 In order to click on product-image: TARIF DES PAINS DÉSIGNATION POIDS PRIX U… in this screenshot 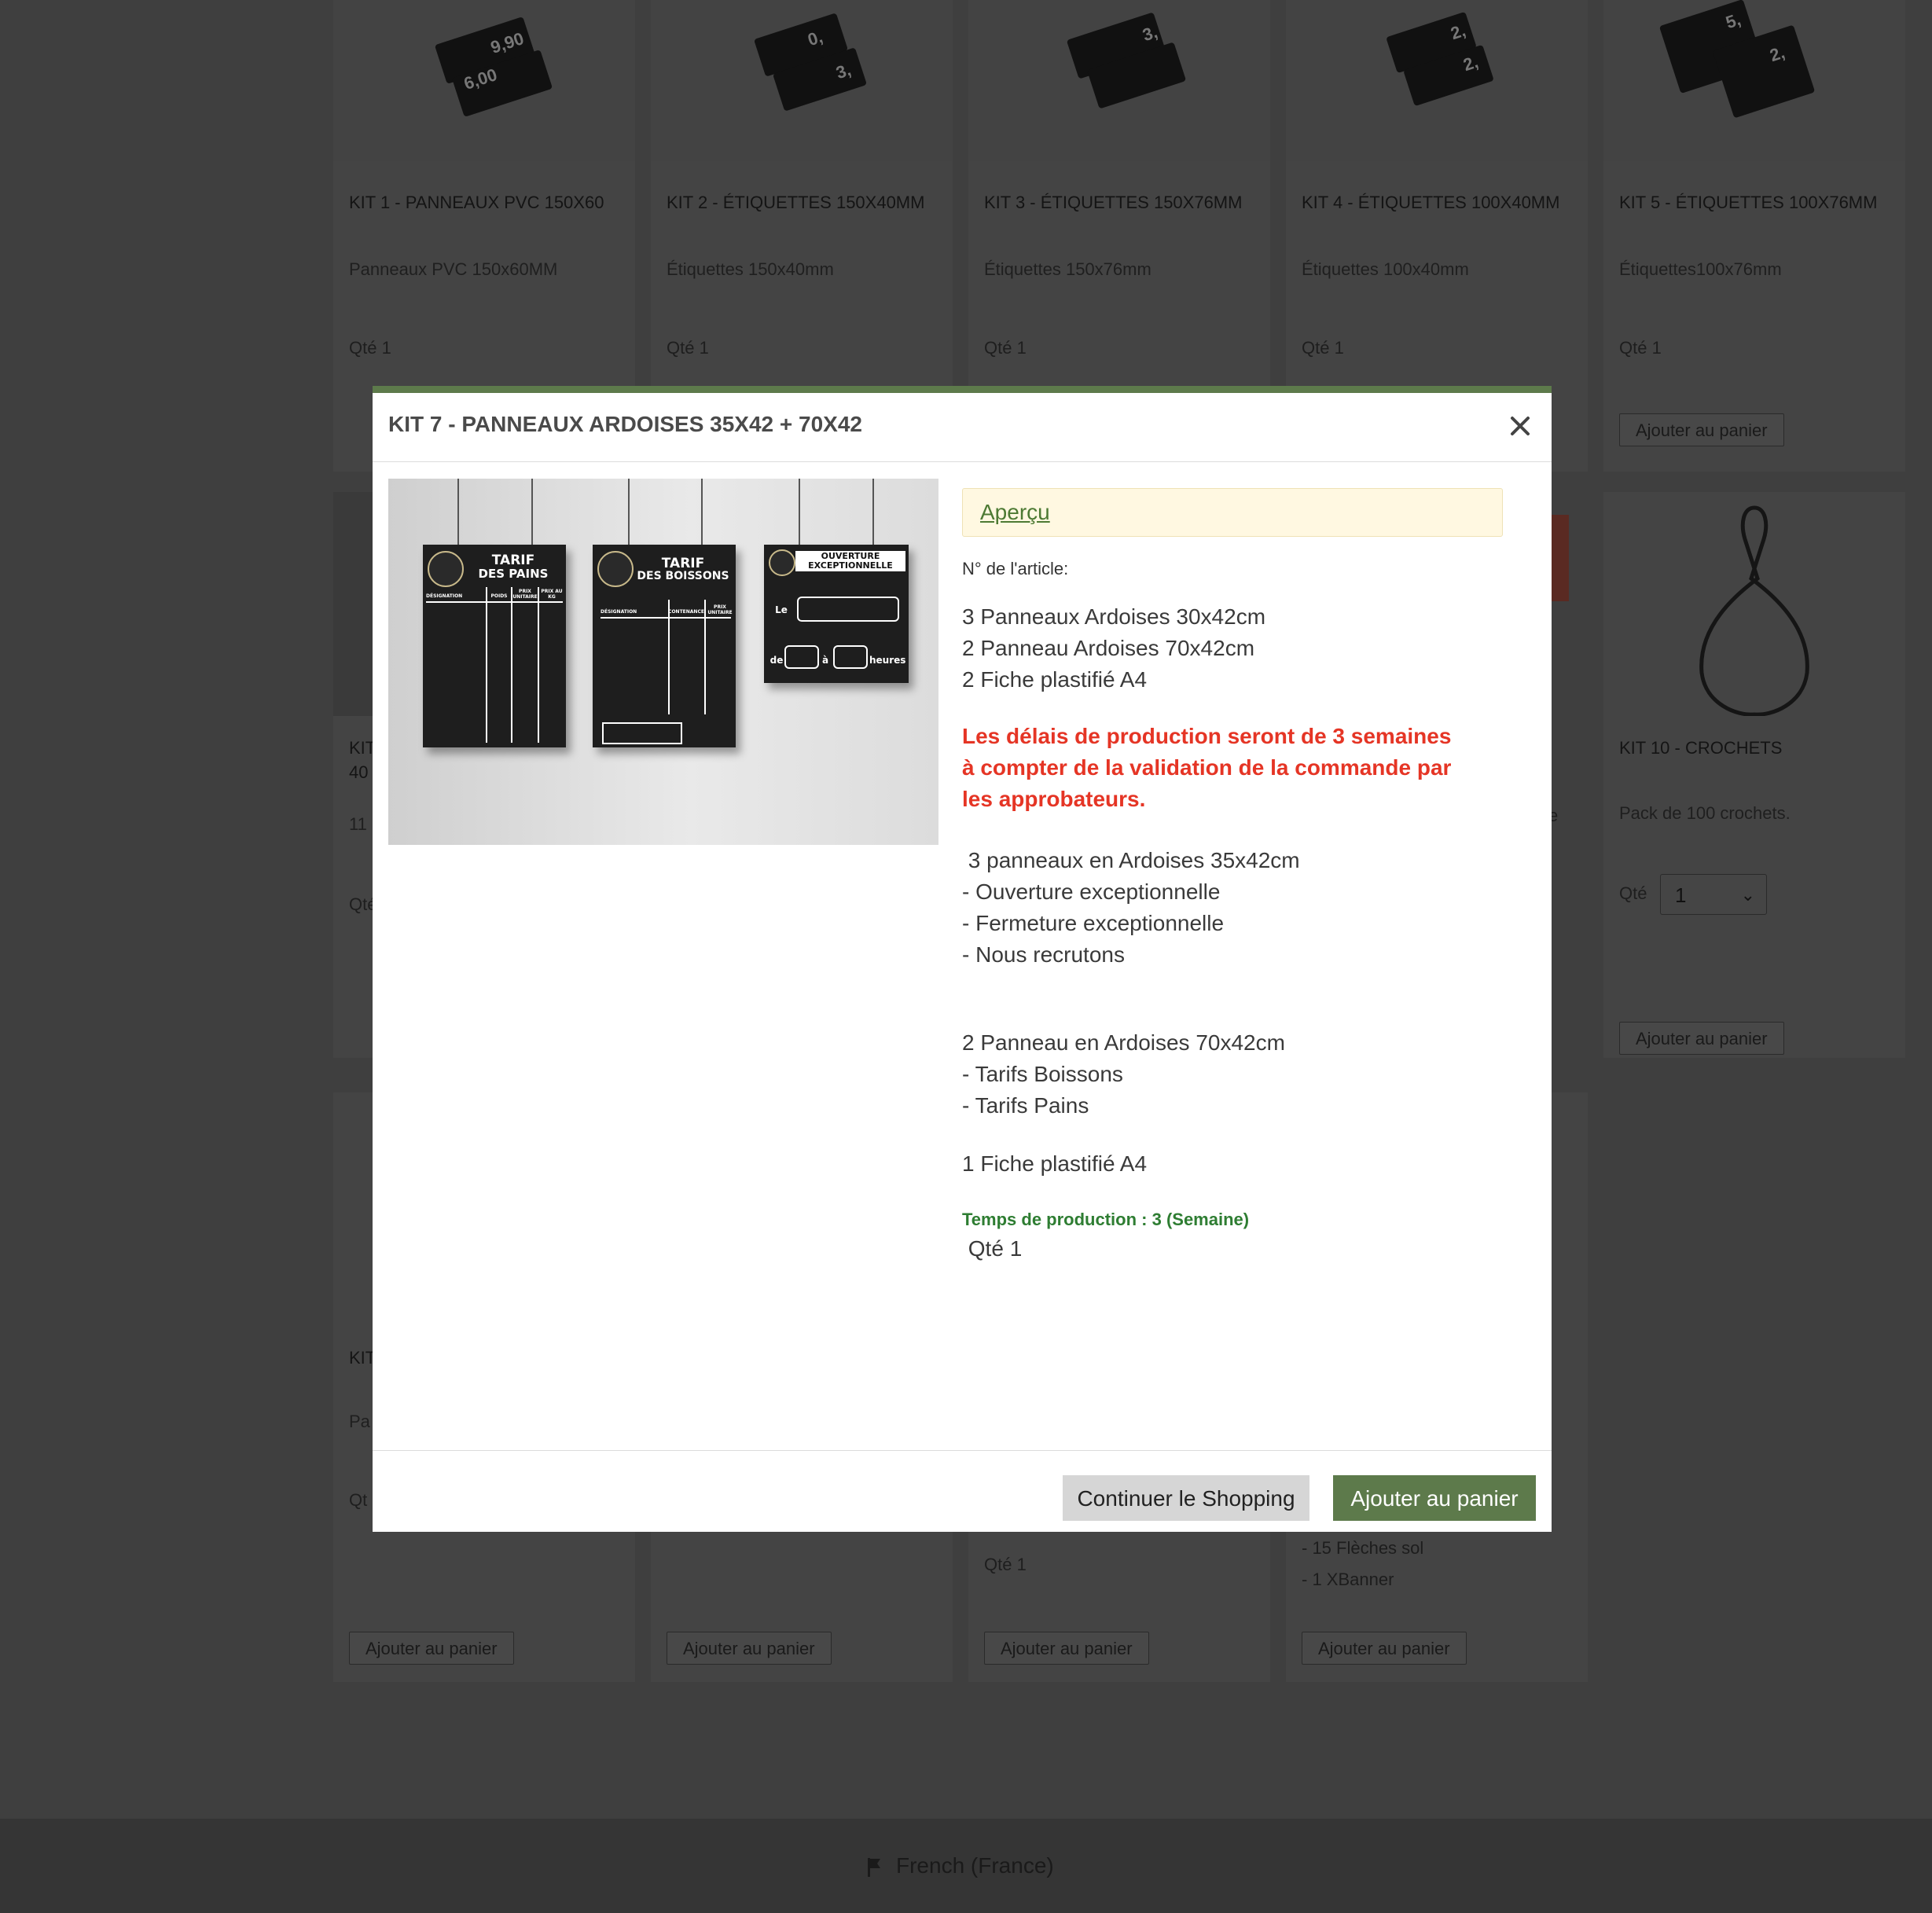, I will do `click(663, 662)`.